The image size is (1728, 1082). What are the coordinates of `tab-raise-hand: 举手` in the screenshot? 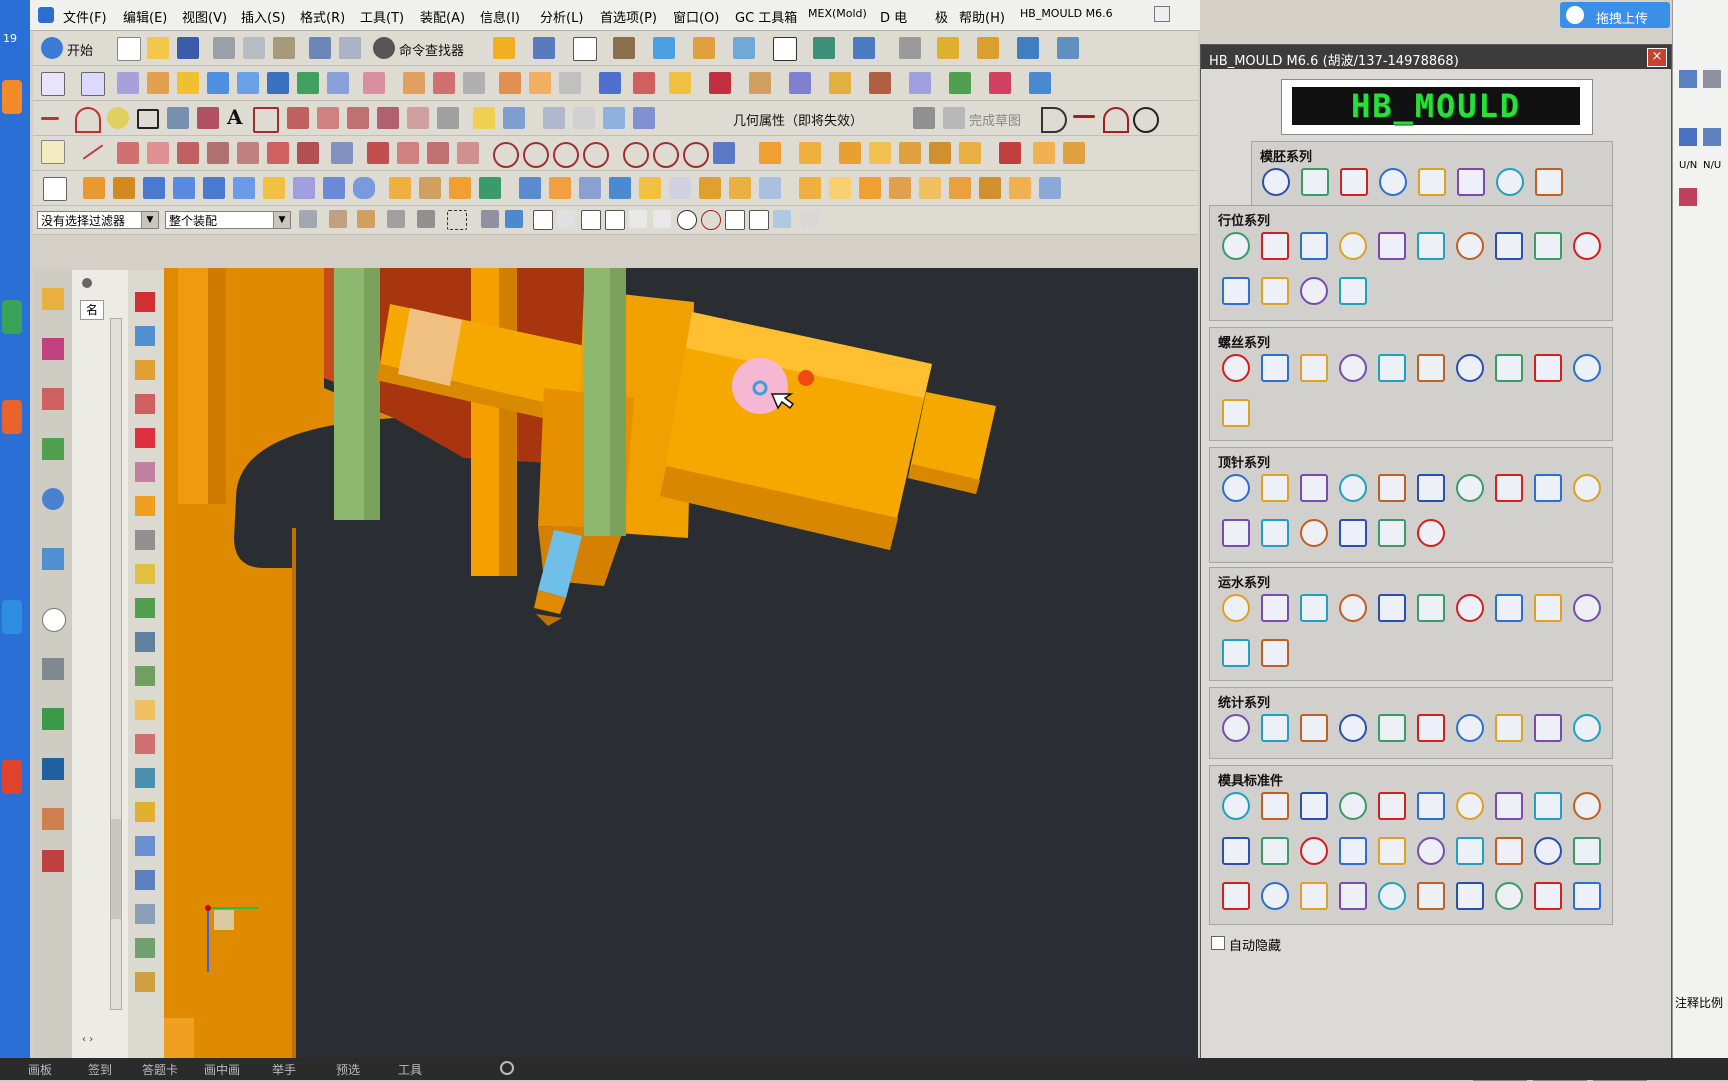 It's located at (284, 1069).